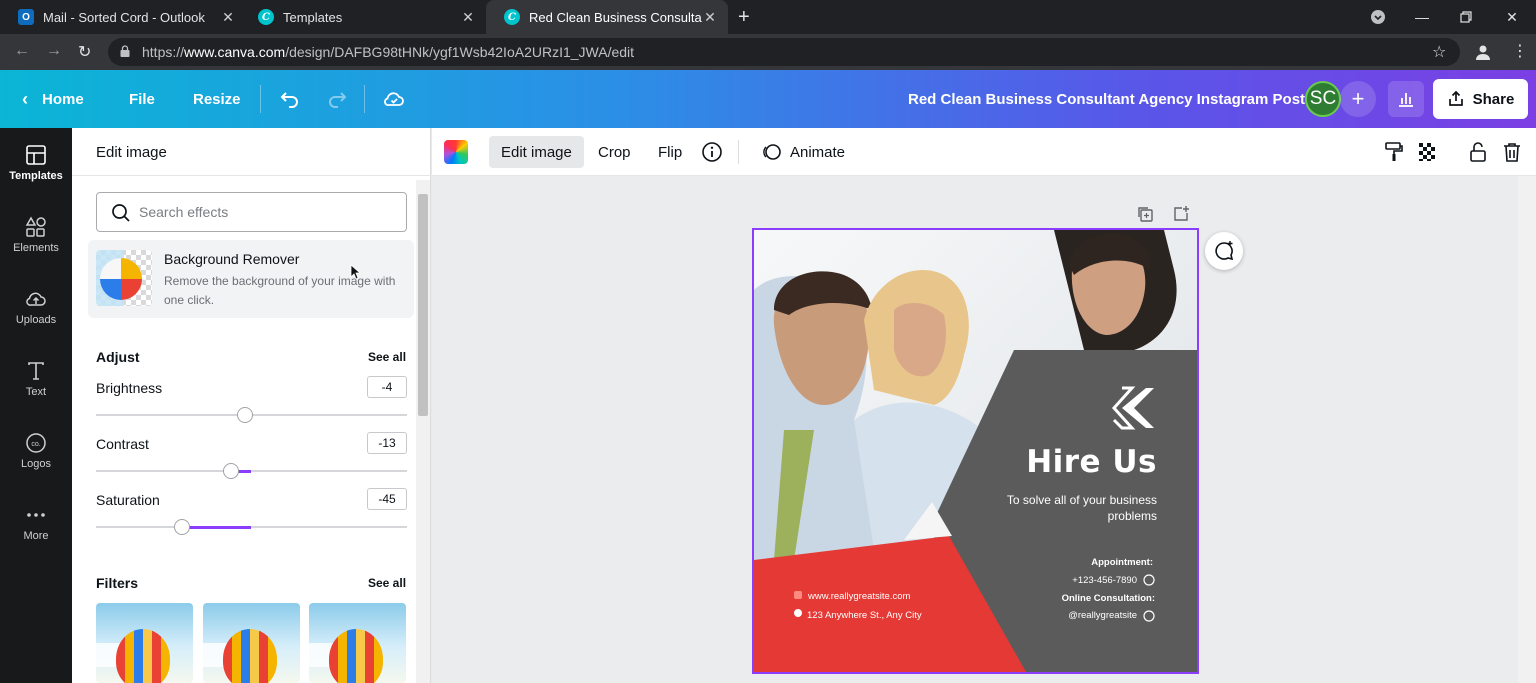 The height and width of the screenshot is (683, 1536). What do you see at coordinates (615, 17) in the screenshot?
I see `tab-label: Red Clean Business Consultant /` at bounding box center [615, 17].